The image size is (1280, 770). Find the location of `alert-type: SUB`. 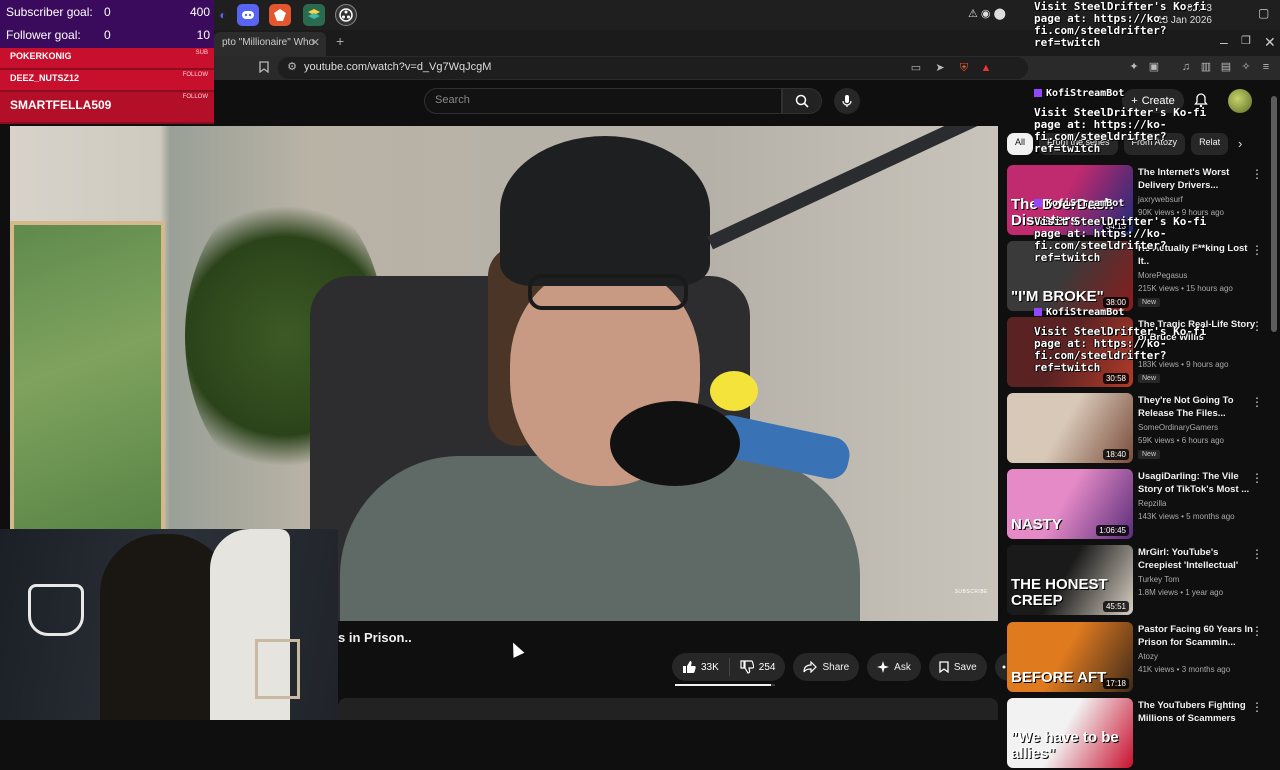

alert-type: SUB is located at coordinates (201, 53).